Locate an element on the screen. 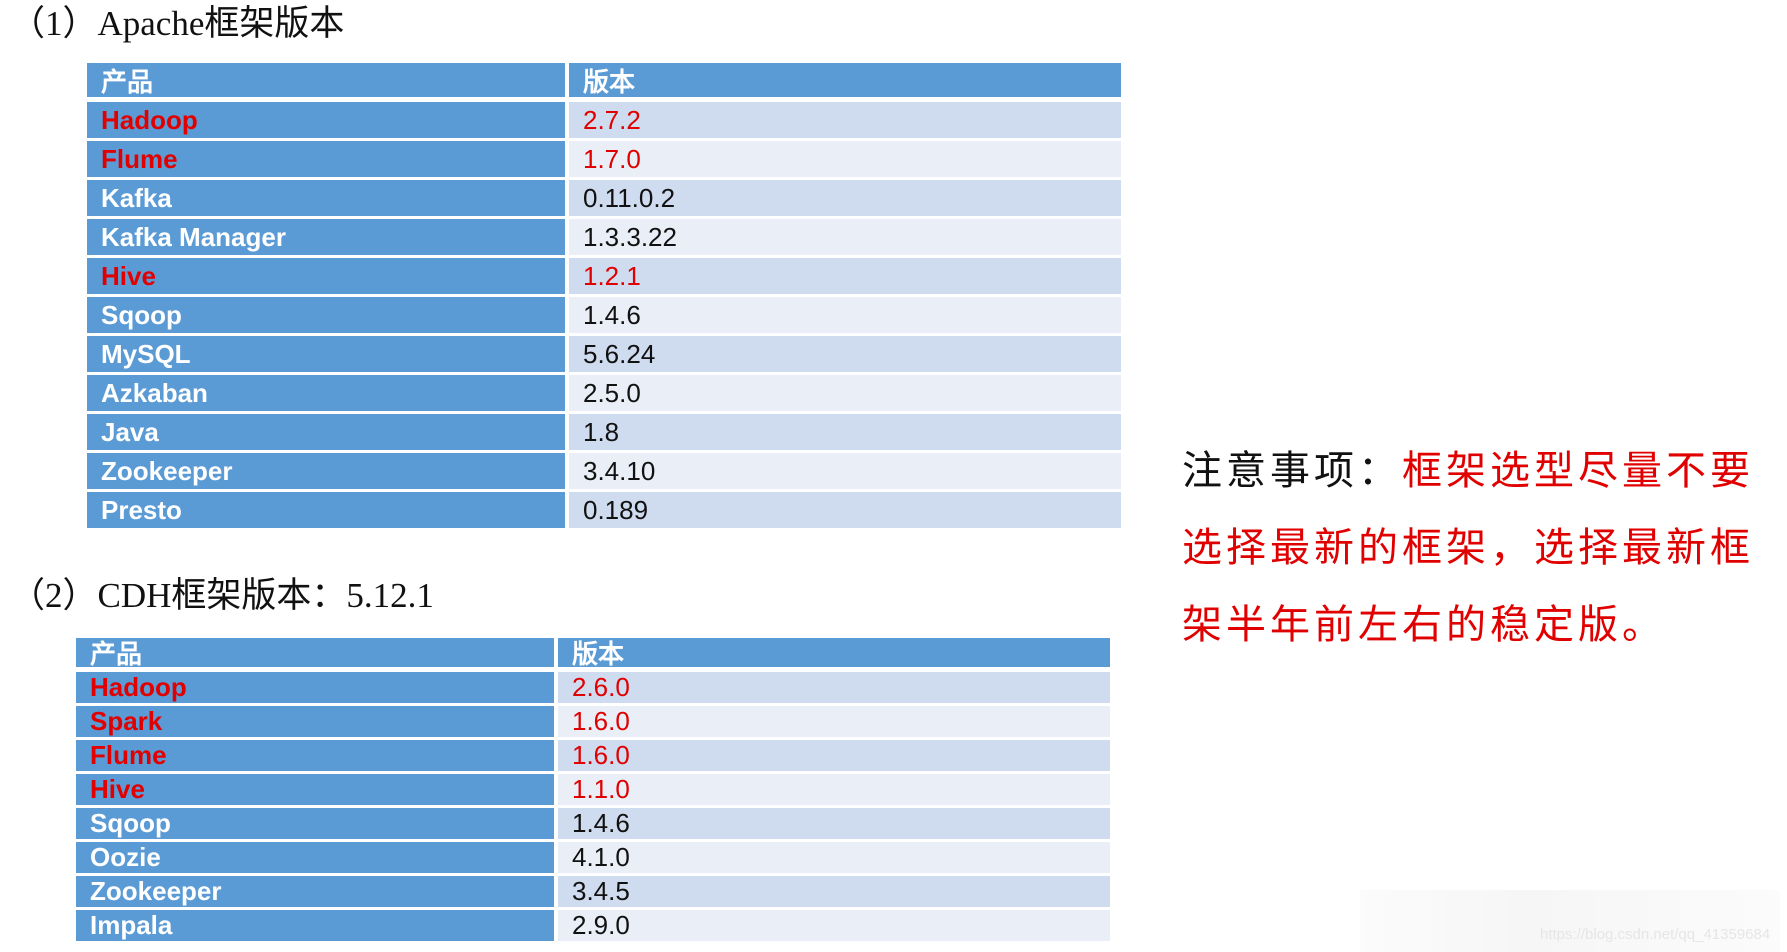  table-row: Hadoop 2.7.2 is located at coordinates (604, 120).